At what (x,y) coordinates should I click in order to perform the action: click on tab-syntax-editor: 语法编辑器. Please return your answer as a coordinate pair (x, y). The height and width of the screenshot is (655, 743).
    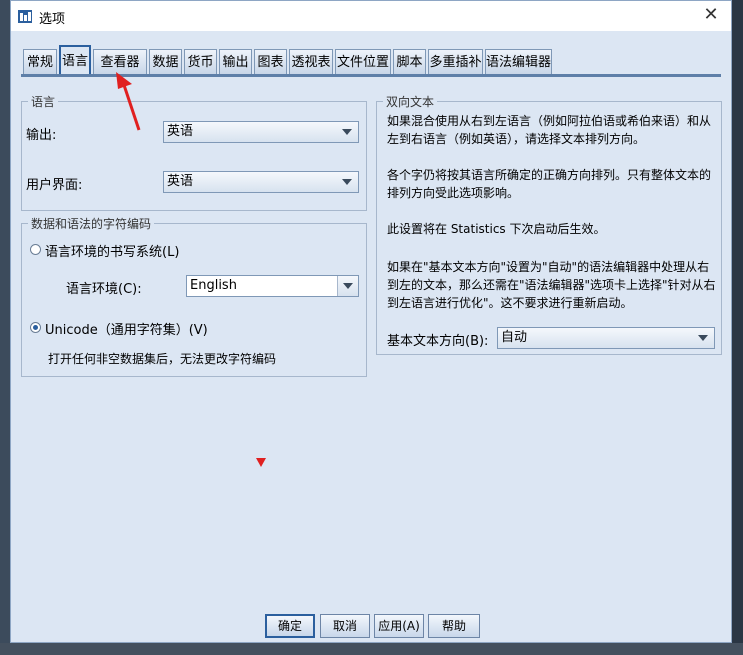
    Looking at the image, I should click on (518, 61).